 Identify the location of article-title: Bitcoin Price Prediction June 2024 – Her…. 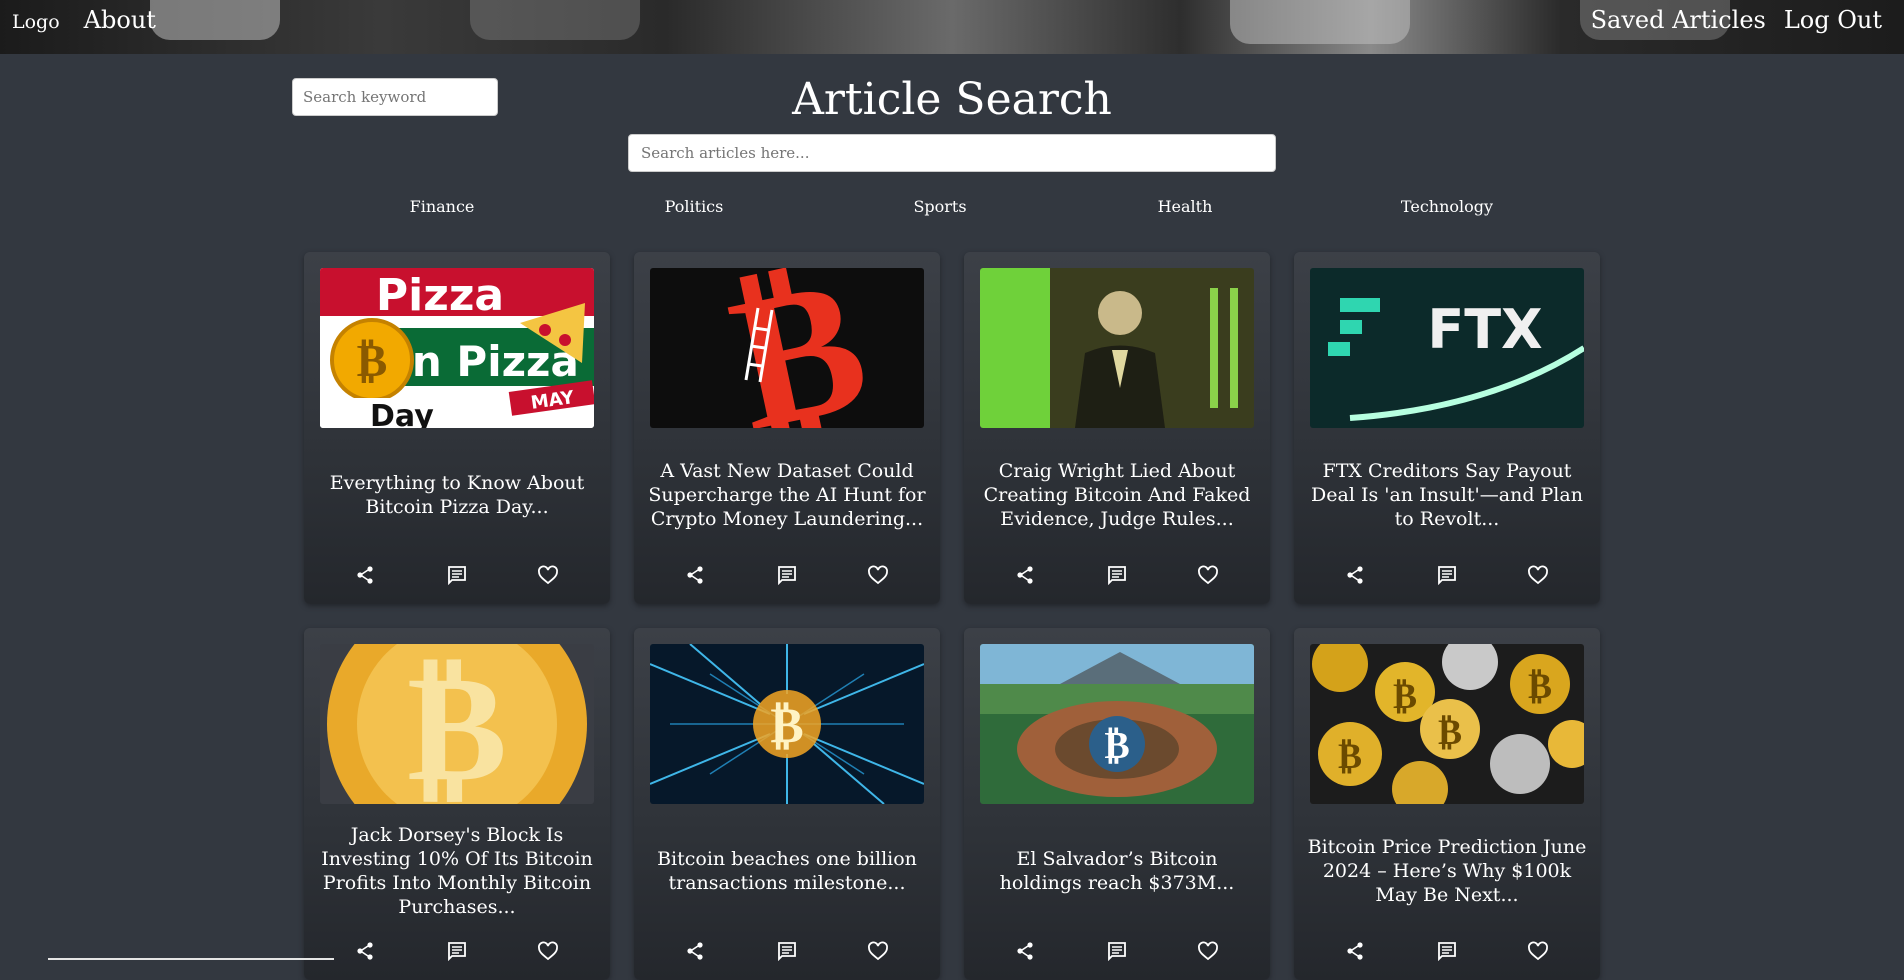
(1447, 871).